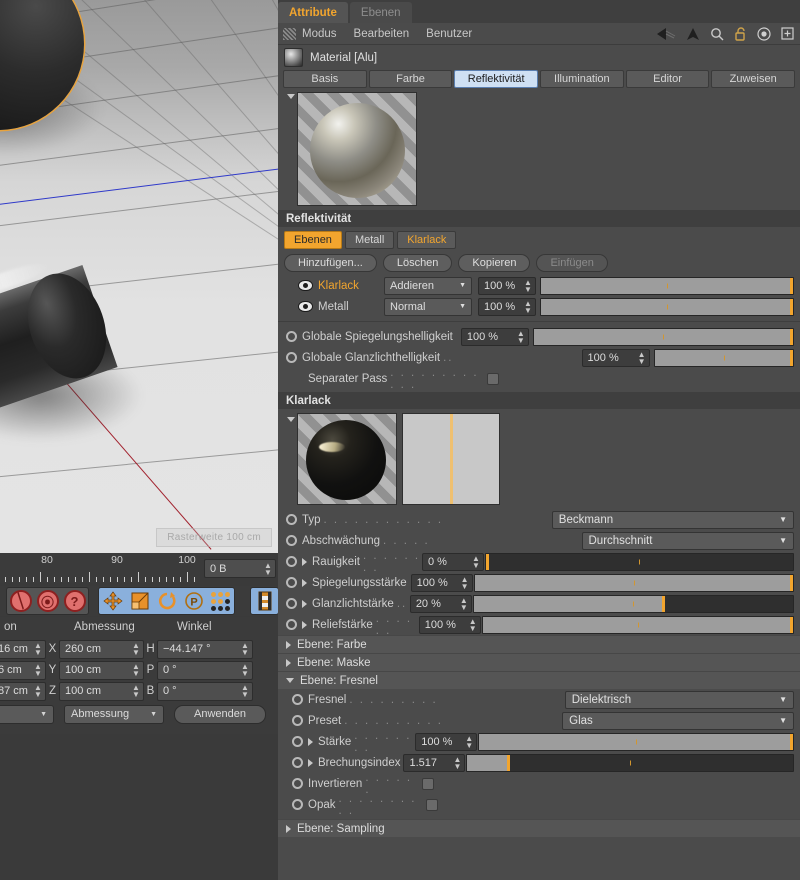  What do you see at coordinates (507, 306) in the screenshot?
I see `layer-amount-metall: 100 % ▲ ▼` at bounding box center [507, 306].